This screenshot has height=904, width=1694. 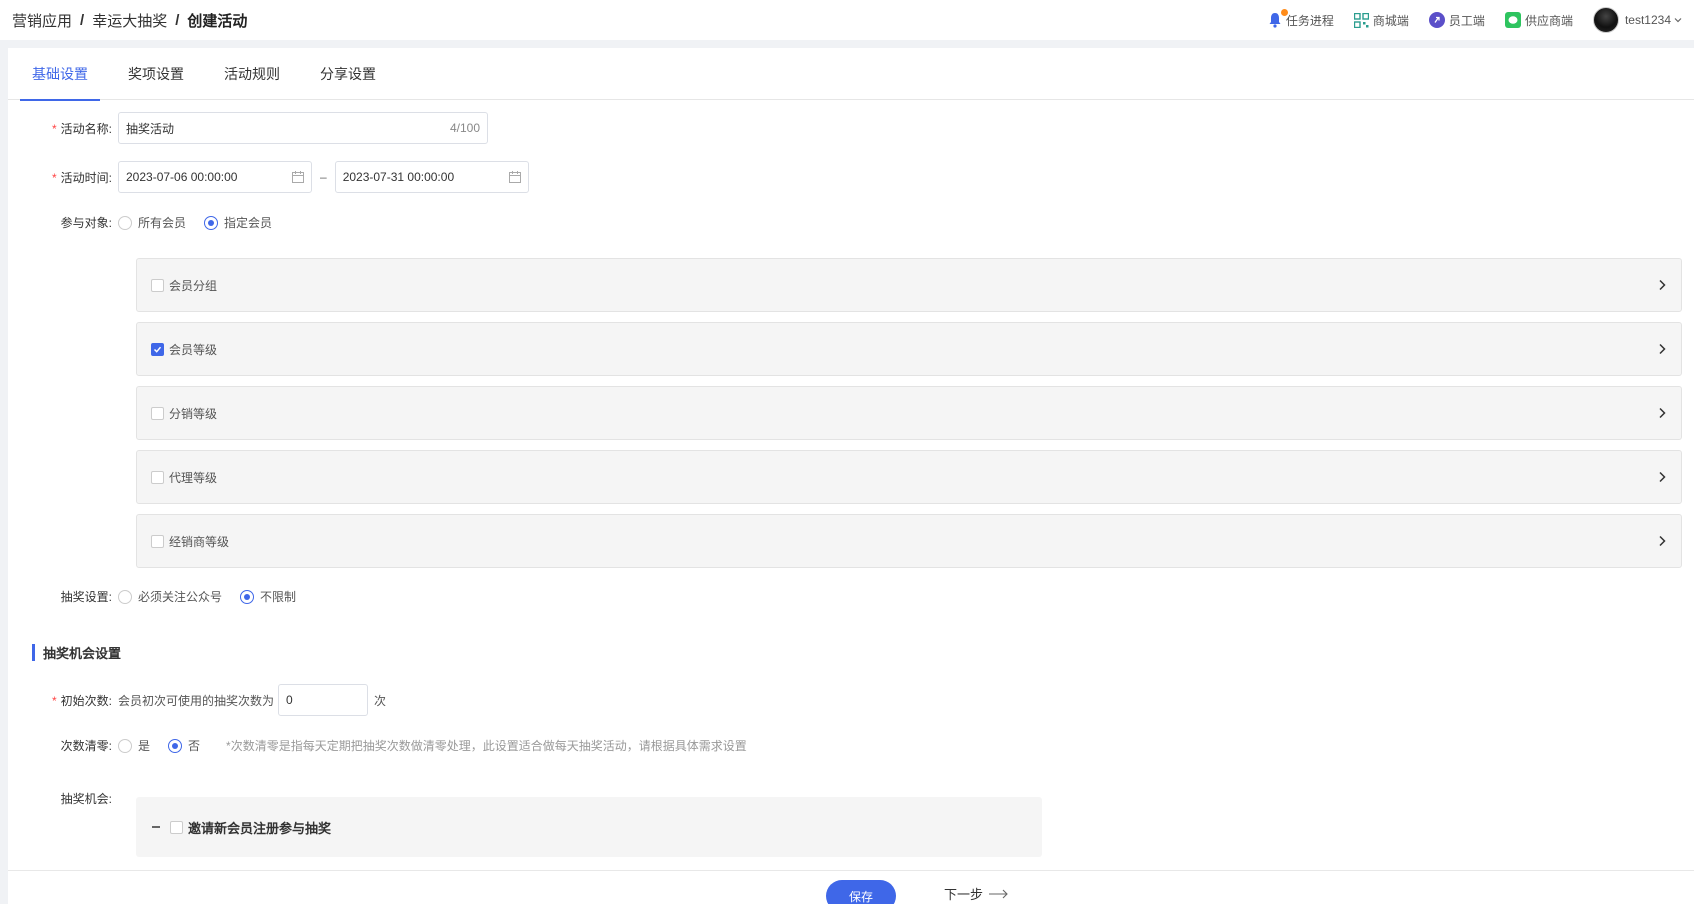 What do you see at coordinates (1284, 12) in the screenshot?
I see `notification-dot` at bounding box center [1284, 12].